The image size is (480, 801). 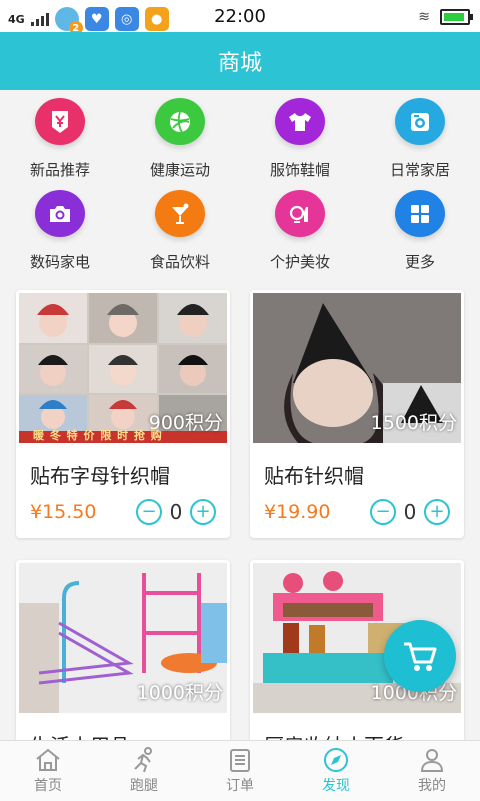 I want to click on category-sports: 健康运动, so click(x=180, y=135).